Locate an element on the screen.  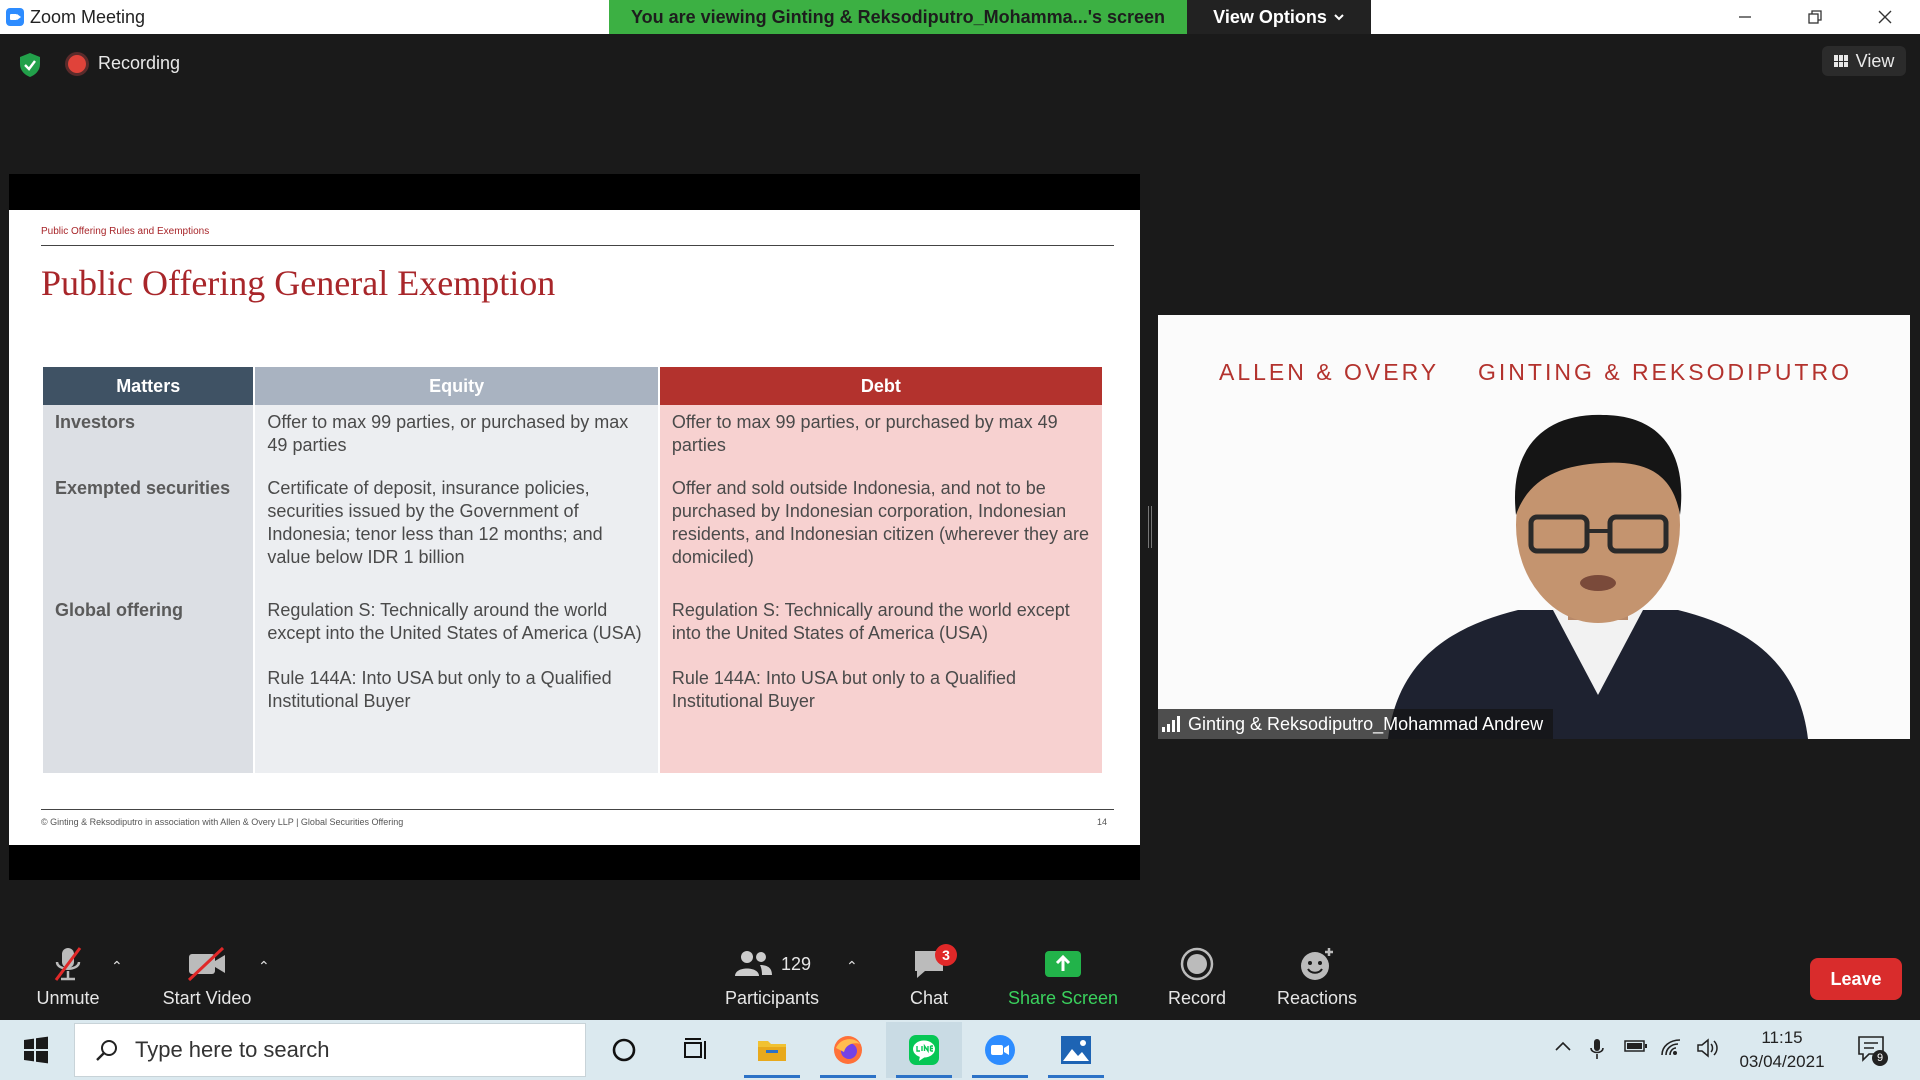
share-screen-icon is located at coordinates (1063, 964).